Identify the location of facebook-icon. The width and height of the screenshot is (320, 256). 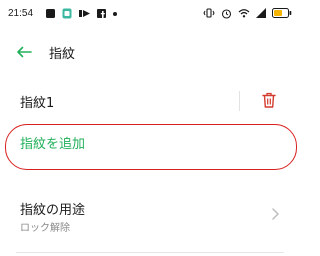
(101, 13).